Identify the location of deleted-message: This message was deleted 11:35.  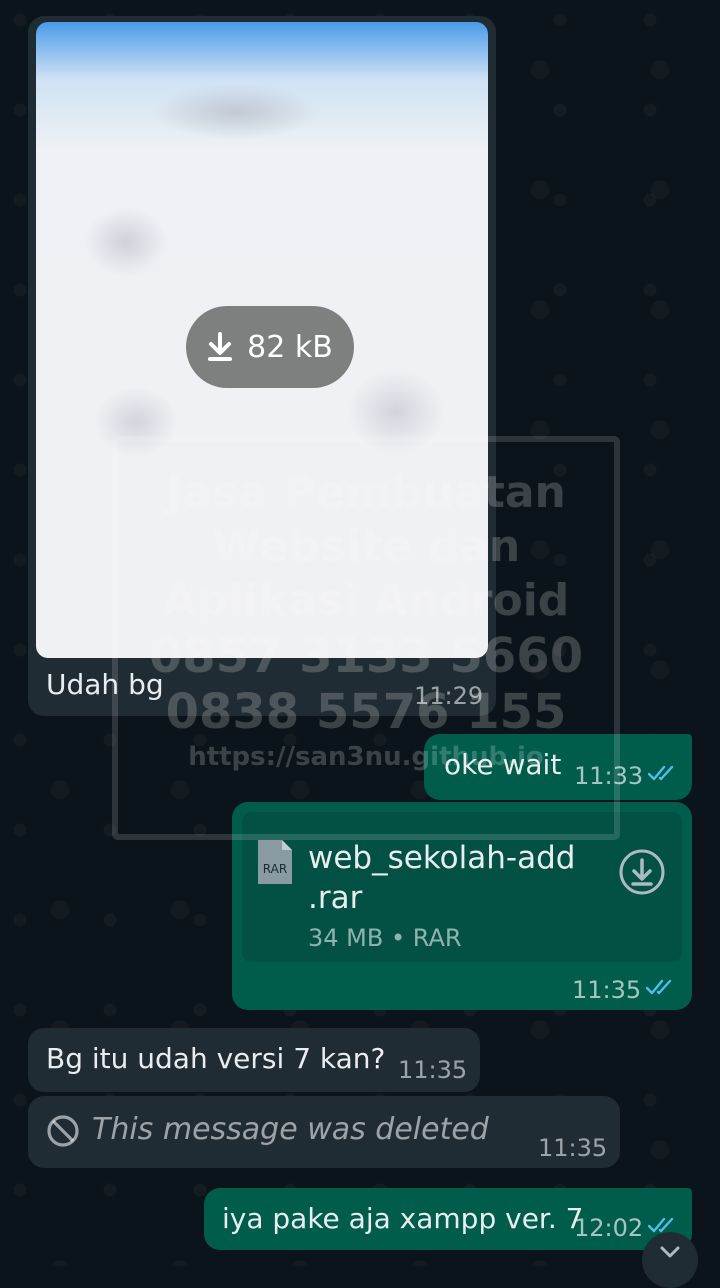
(324, 1132).